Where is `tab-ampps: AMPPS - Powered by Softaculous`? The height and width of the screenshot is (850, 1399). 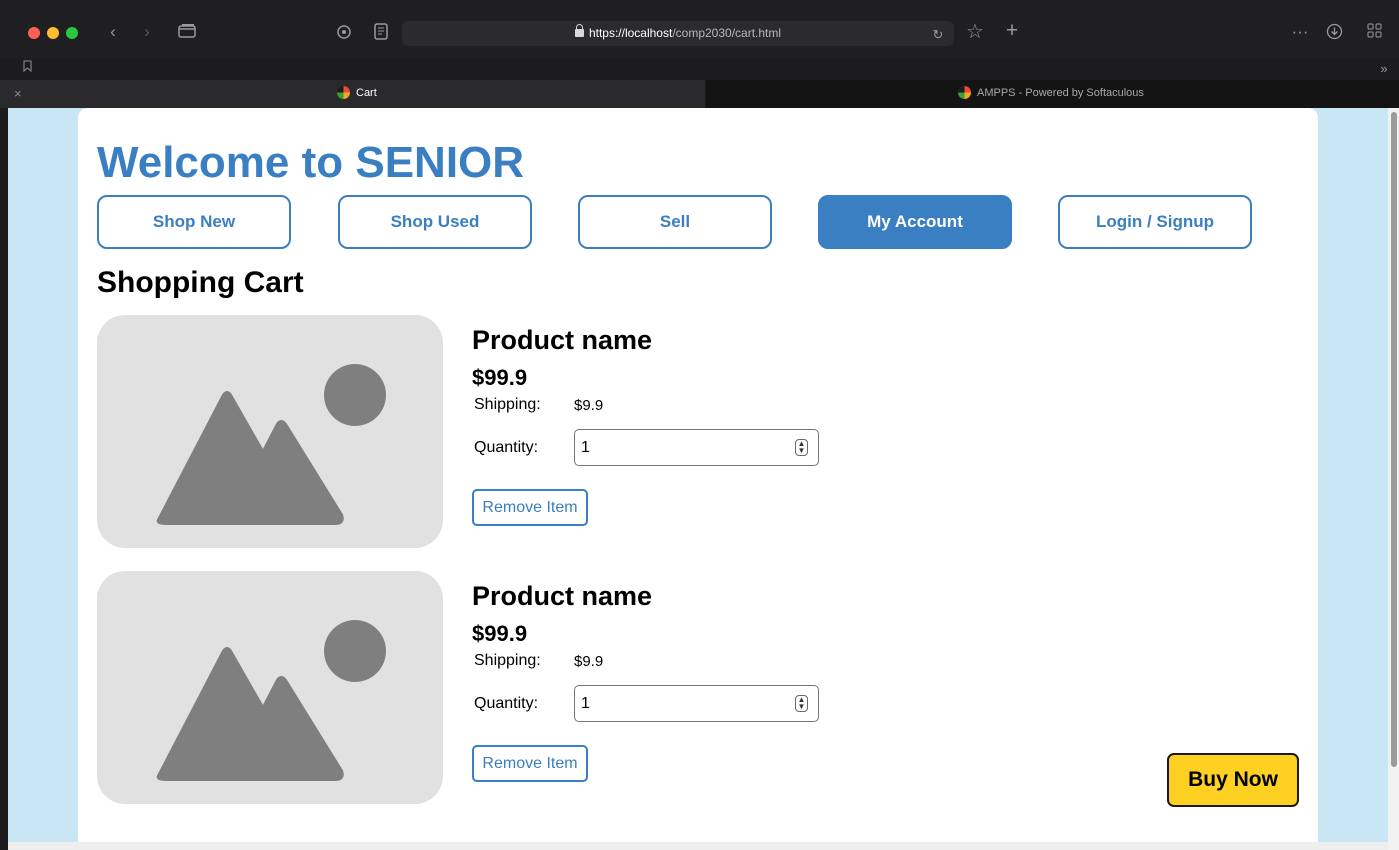 tab-ampps: AMPPS - Powered by Softaculous is located at coordinates (1052, 94).